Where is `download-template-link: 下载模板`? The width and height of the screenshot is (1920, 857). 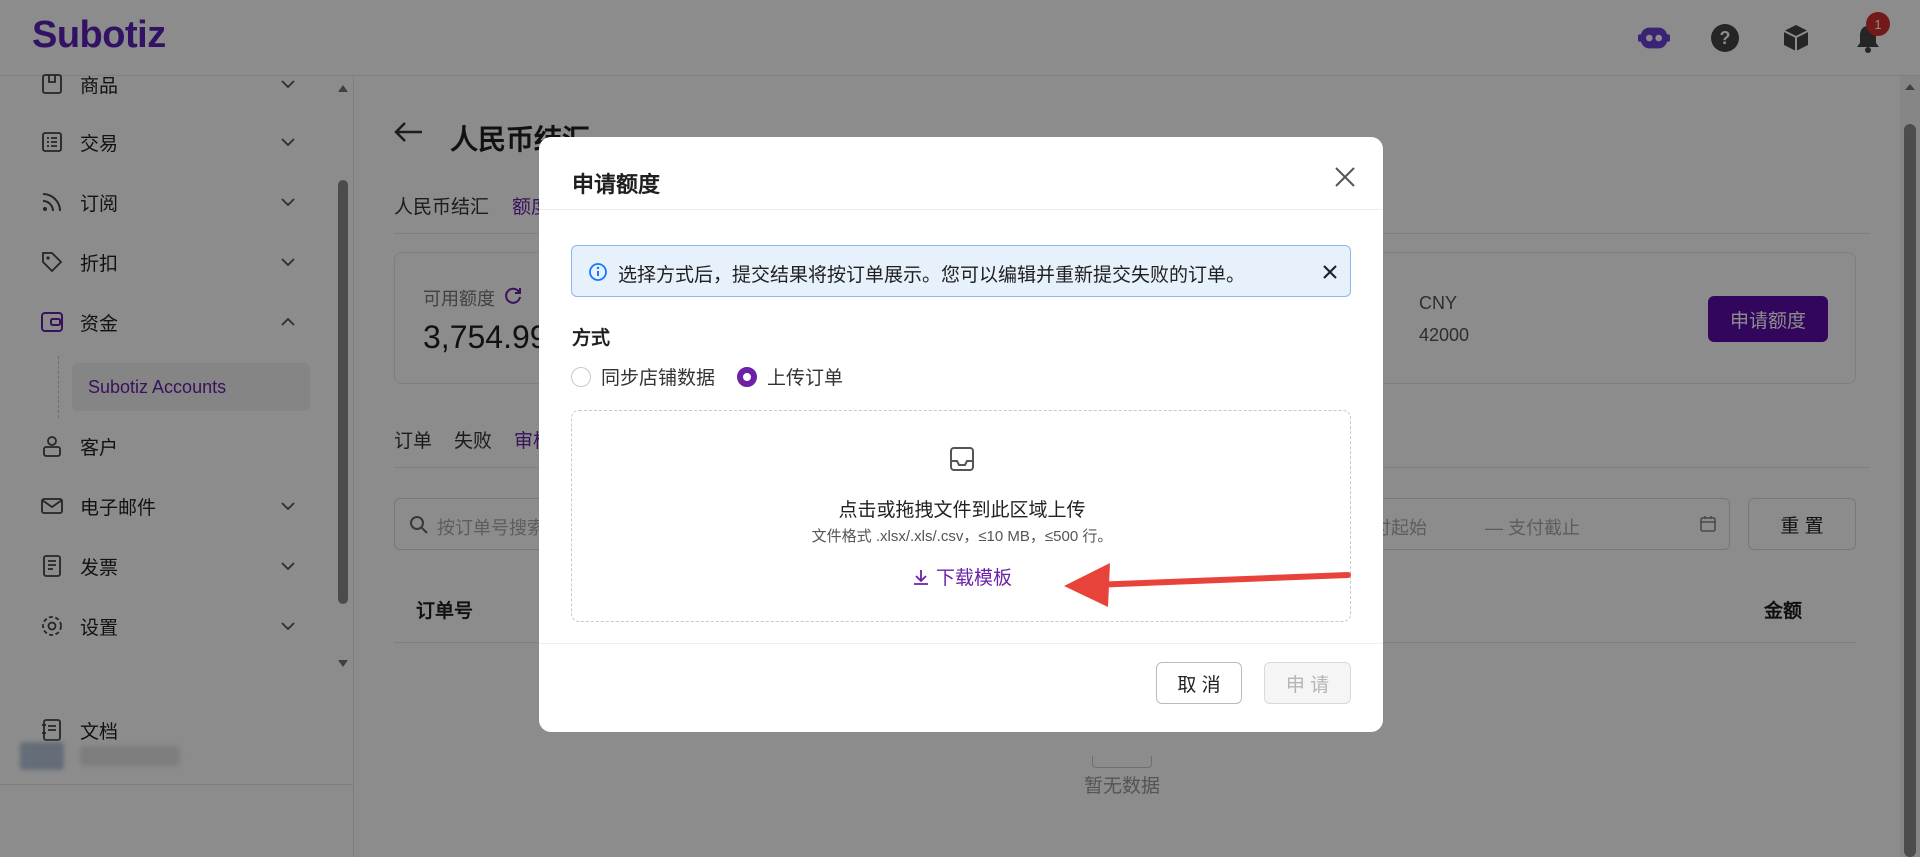
download-template-link: 下载模板 is located at coordinates (962, 576).